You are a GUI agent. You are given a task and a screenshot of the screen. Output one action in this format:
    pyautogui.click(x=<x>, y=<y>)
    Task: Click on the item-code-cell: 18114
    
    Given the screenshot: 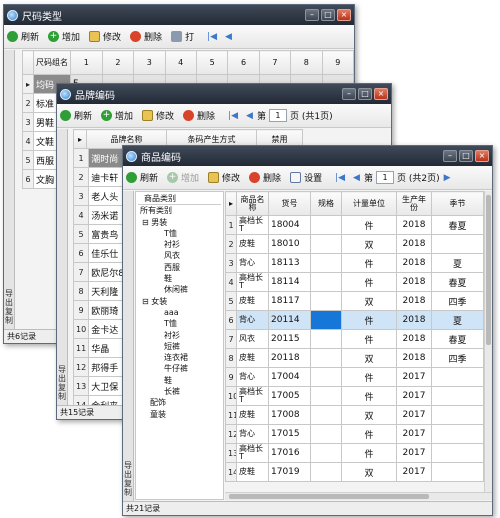 What is the action you would take?
    pyautogui.click(x=289, y=282)
    